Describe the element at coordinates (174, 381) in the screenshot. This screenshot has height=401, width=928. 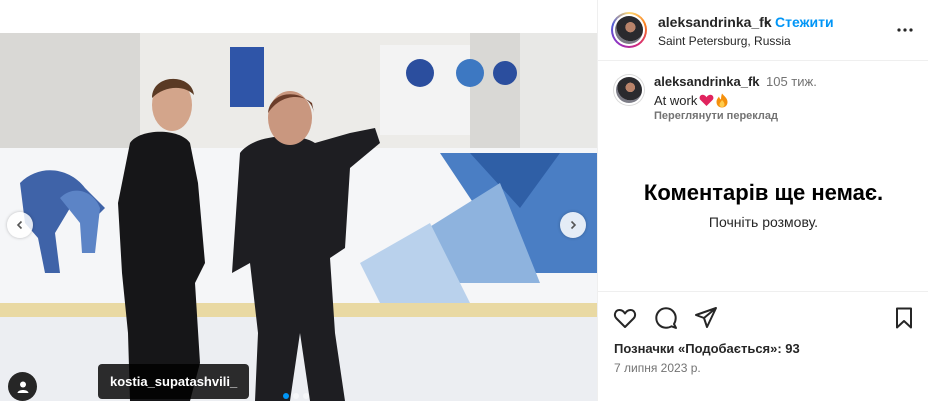
I see `user-tag: kostia_supatashvili_` at that location.